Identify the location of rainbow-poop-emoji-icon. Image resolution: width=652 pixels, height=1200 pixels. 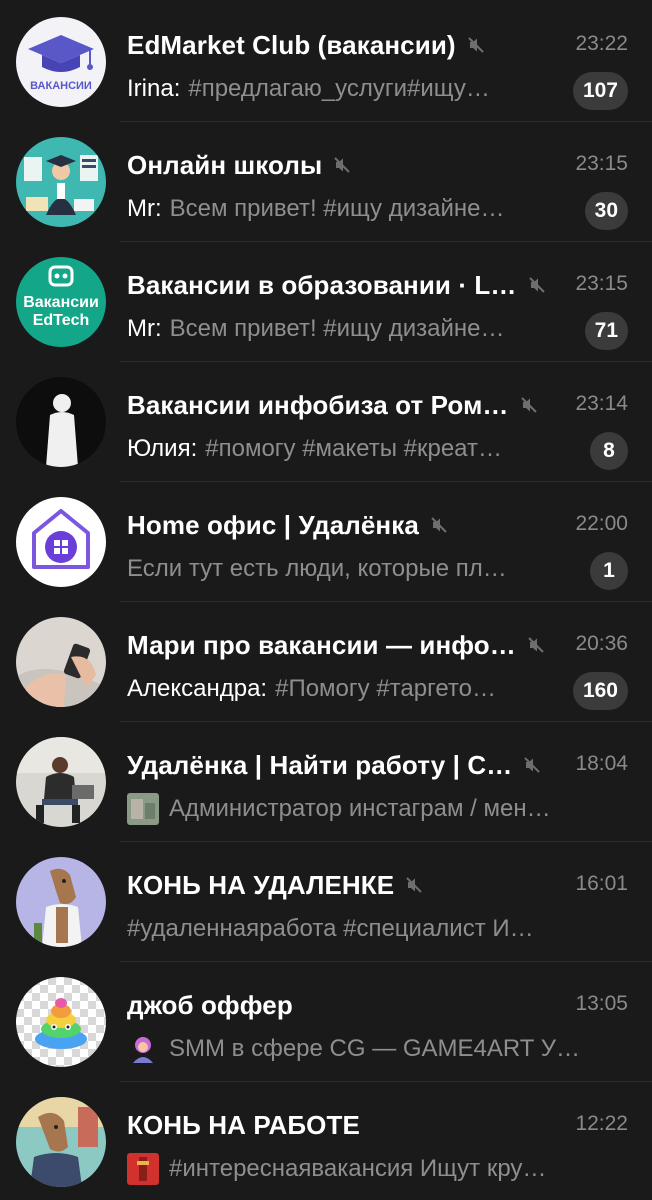
(61, 1022).